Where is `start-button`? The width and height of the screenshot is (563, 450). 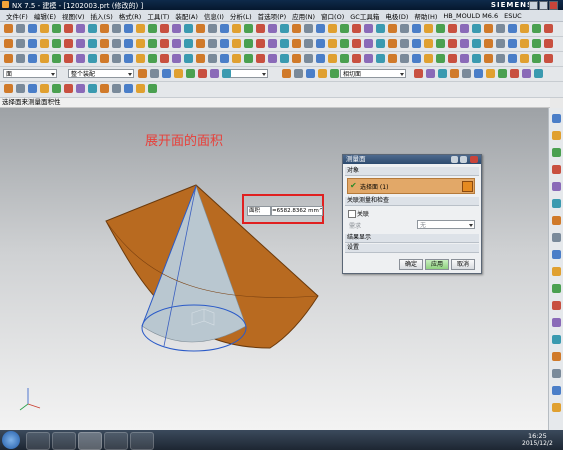 start-button is located at coordinates (11, 440).